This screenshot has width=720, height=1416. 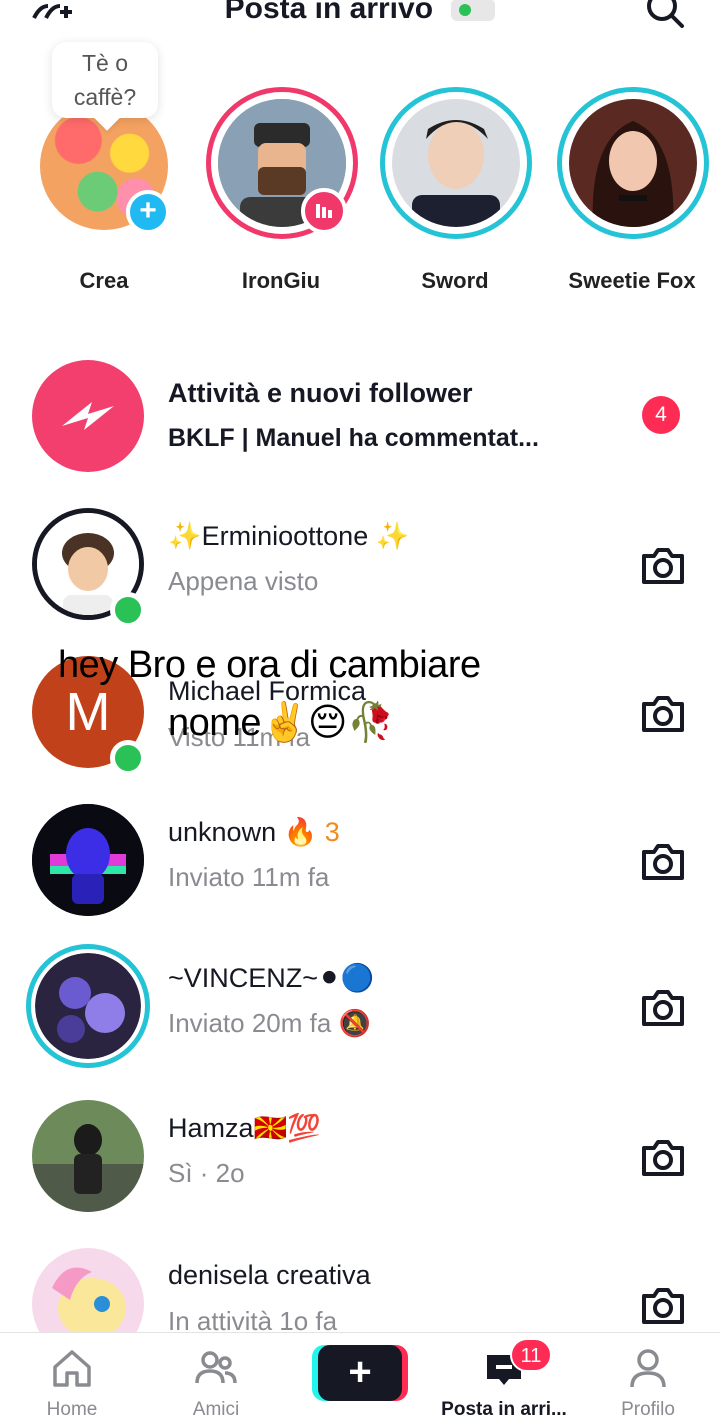 I want to click on conversation-row: Hamza🇲🇰💯 Sì · 2o, so click(x=360, y=1170).